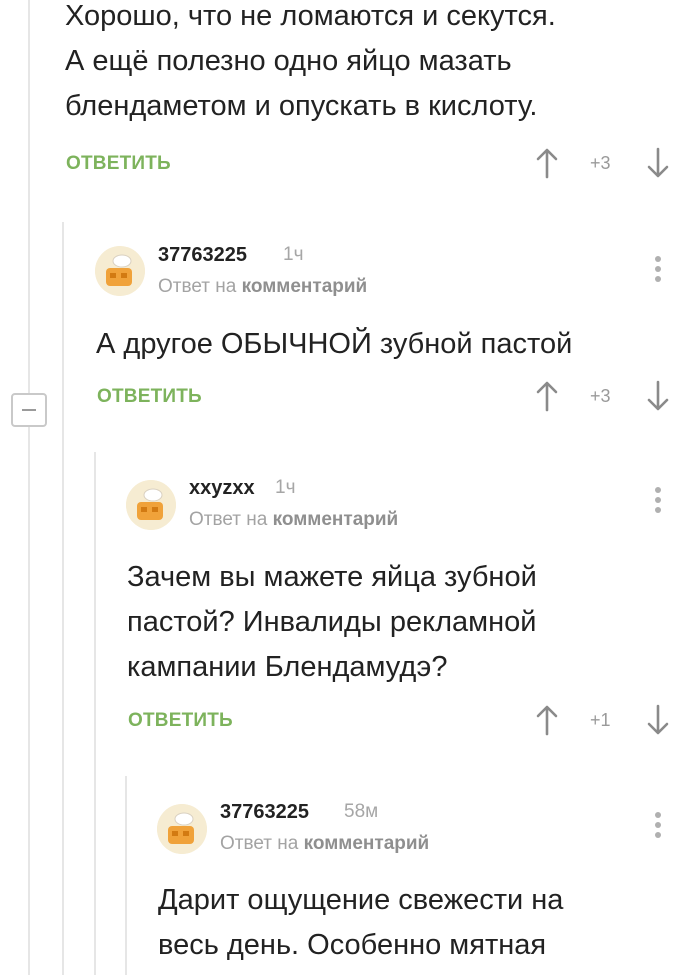  Describe the element at coordinates (287, 667) in the screenshot. I see `comment-text-line: кампании Блендамудэ?` at that location.